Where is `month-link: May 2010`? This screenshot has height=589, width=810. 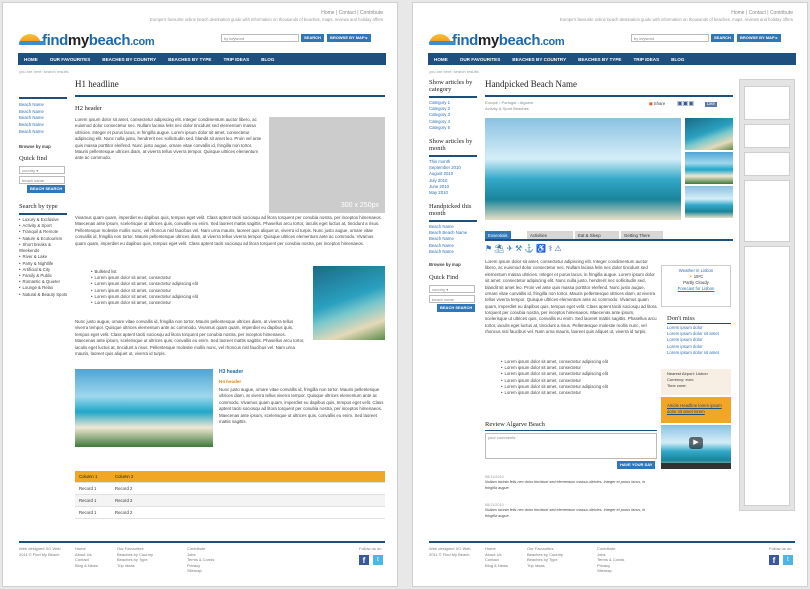
month-link: May 2010 is located at coordinates (445, 193).